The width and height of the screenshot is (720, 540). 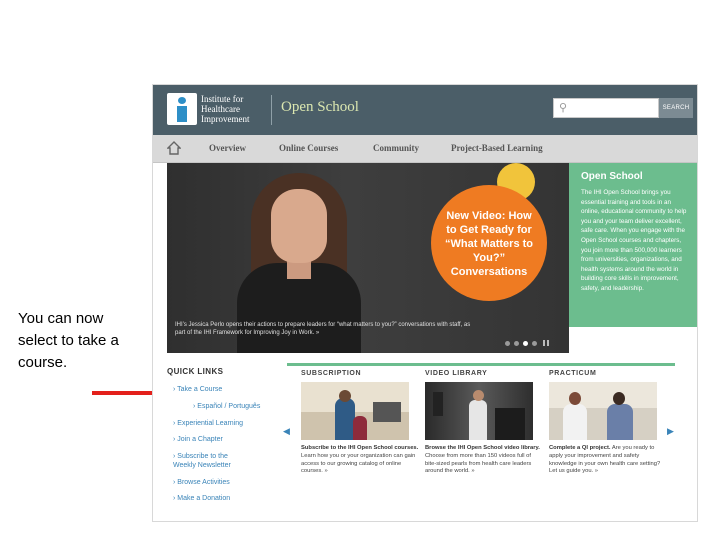 What do you see at coordinates (580, 448) in the screenshot?
I see `card-lead: Complete a QI project.` at bounding box center [580, 448].